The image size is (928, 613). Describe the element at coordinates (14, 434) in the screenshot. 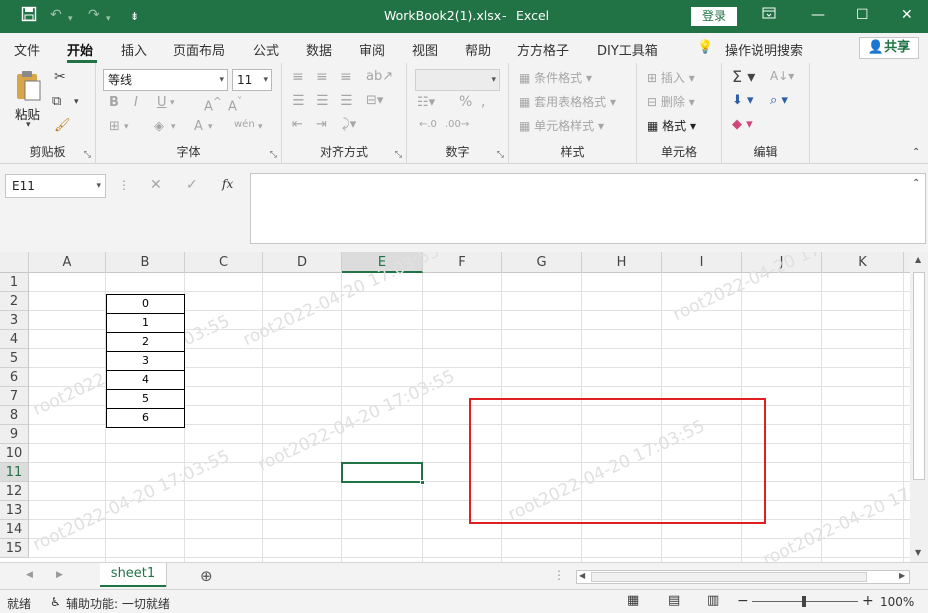

I see `row-header-9: 9` at that location.